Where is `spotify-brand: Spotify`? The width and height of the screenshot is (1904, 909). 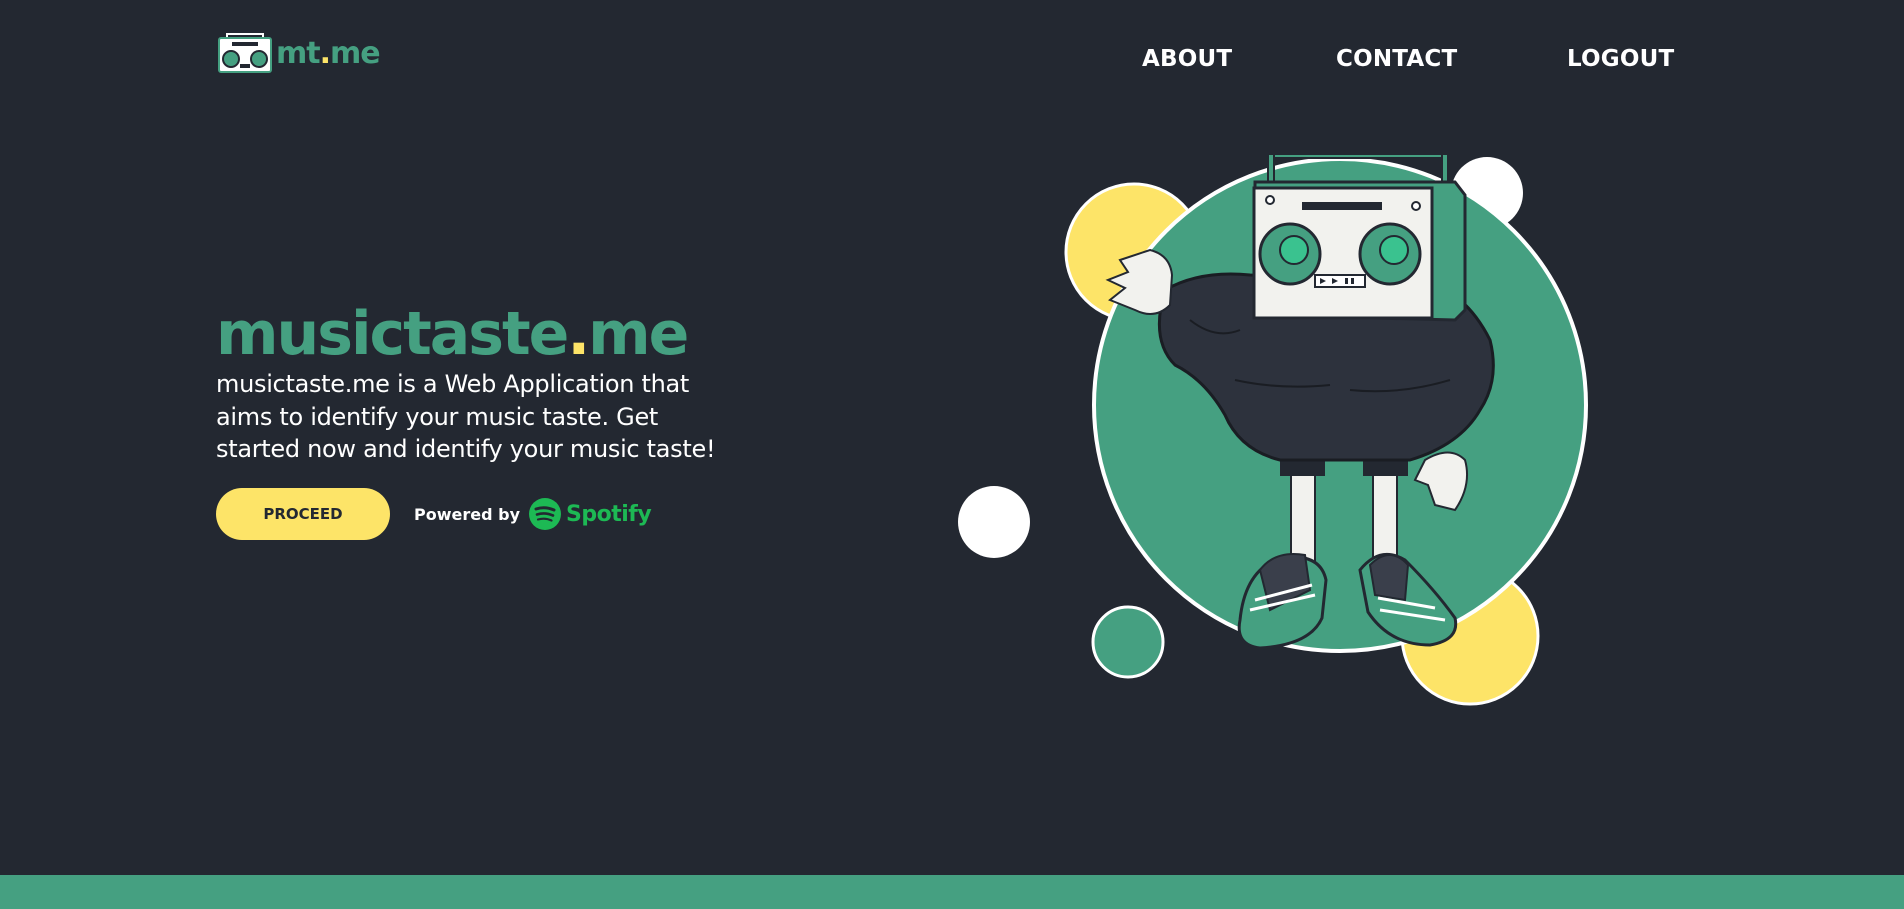 spotify-brand: Spotify is located at coordinates (590, 514).